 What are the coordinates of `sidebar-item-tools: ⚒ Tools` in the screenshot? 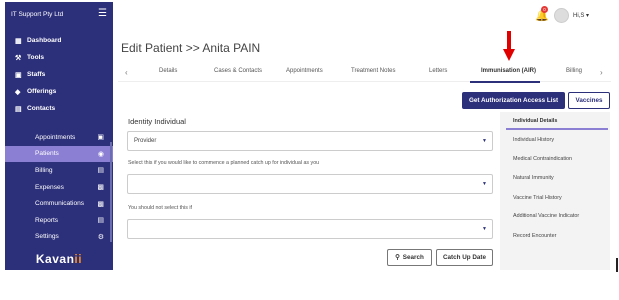 It's located at (59, 57).